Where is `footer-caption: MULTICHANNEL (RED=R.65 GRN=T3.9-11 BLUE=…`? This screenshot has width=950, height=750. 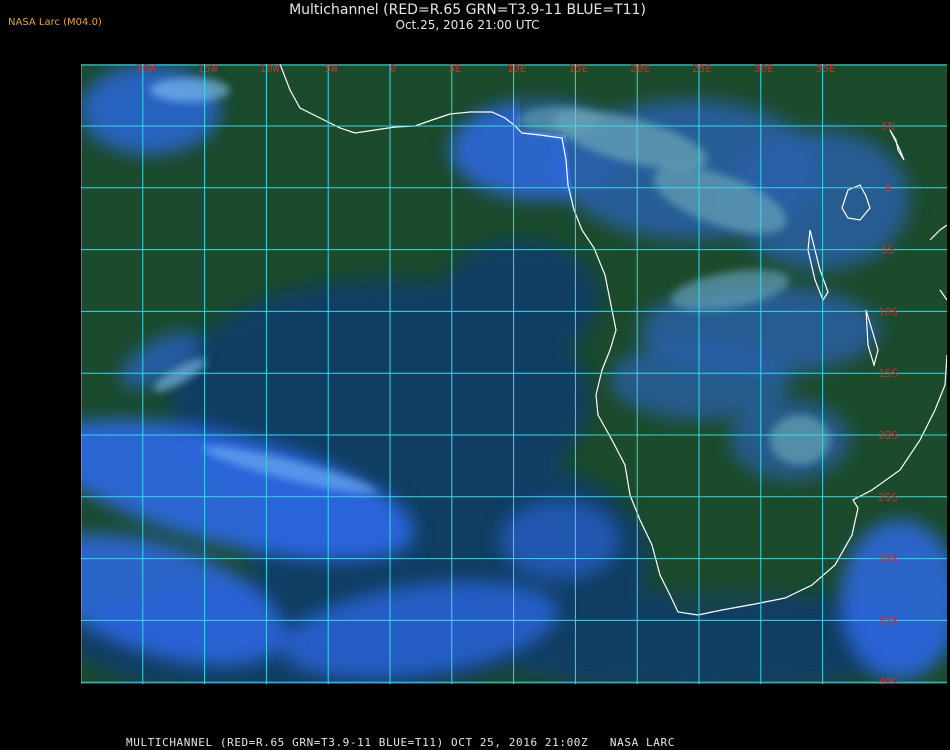 footer-caption: MULTICHANNEL (RED=R.65 GRN=T3.9-11 BLUE=… is located at coordinates (400, 742).